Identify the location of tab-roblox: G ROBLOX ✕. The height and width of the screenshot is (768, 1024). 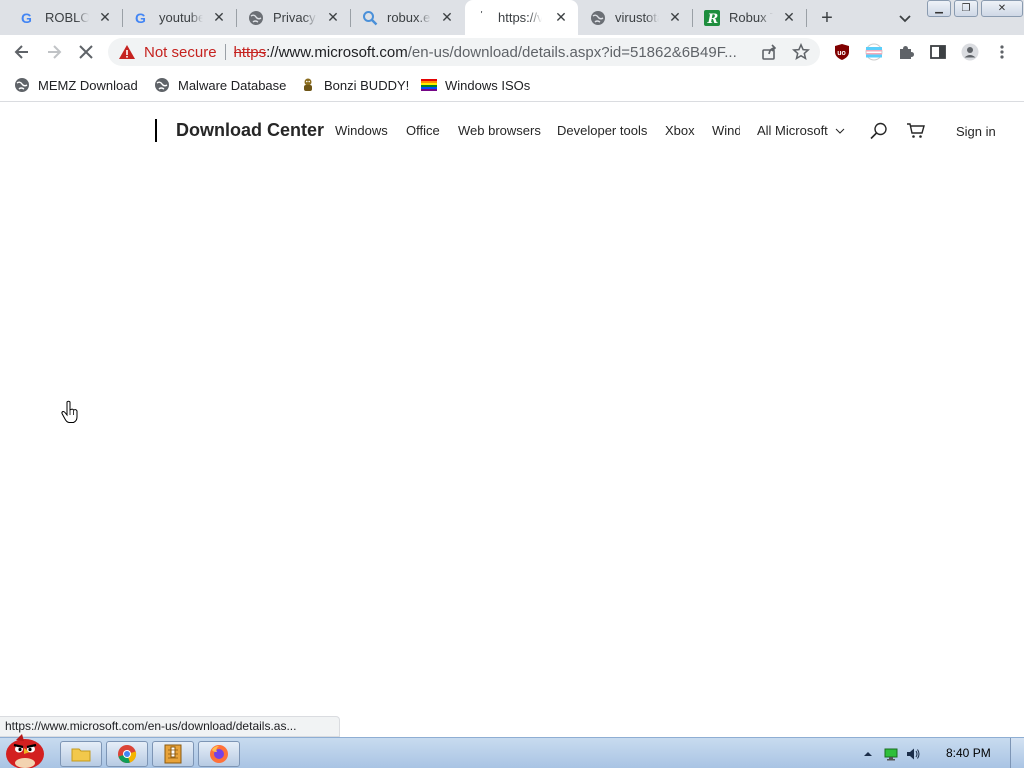
(67, 17).